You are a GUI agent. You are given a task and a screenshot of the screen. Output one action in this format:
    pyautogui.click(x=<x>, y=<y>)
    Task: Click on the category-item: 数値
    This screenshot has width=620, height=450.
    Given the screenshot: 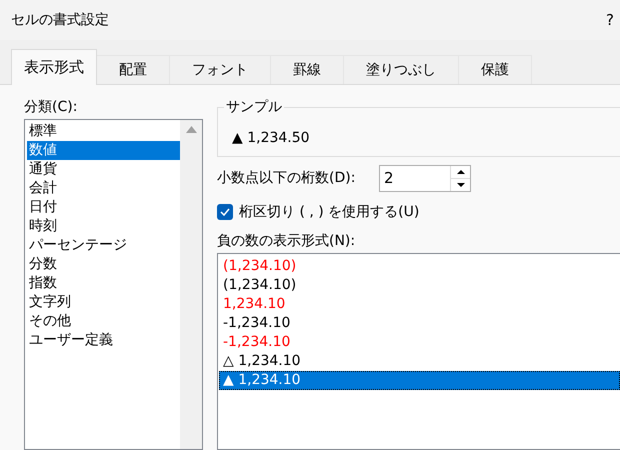 What is the action you would take?
    pyautogui.click(x=103, y=150)
    